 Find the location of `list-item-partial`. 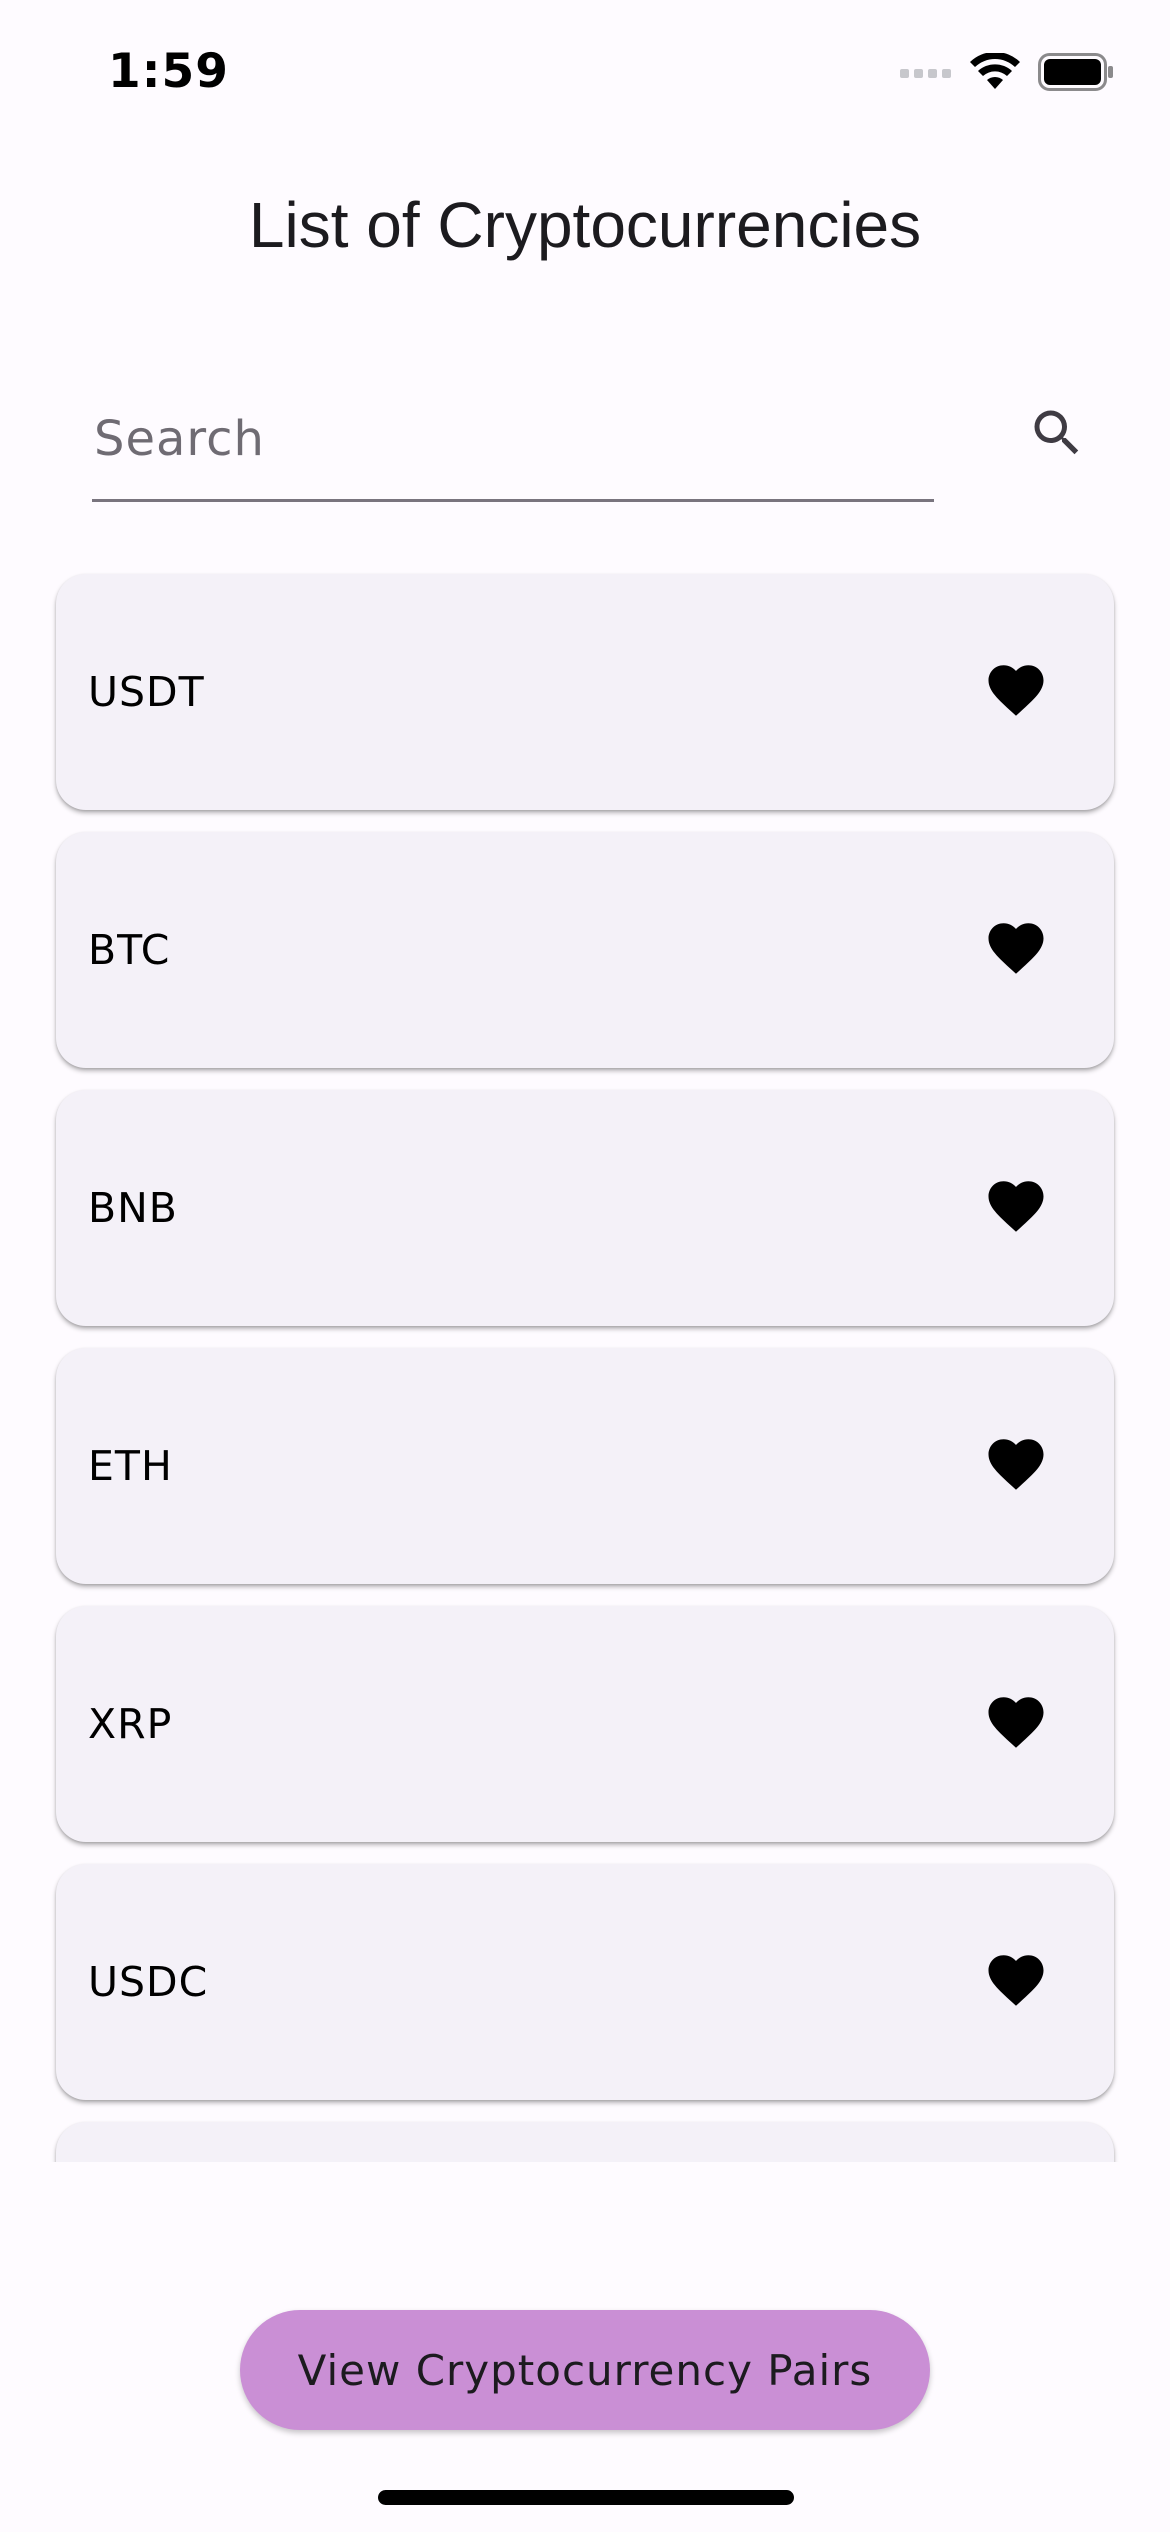

list-item-partial is located at coordinates (585, 2142).